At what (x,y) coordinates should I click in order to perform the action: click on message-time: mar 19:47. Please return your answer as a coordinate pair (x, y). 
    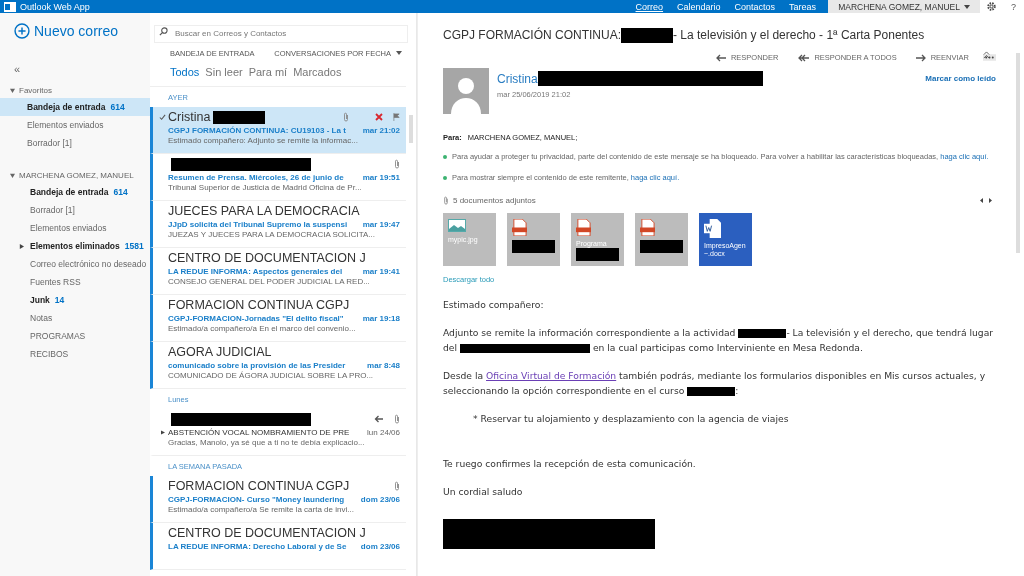
    Looking at the image, I should click on (381, 224).